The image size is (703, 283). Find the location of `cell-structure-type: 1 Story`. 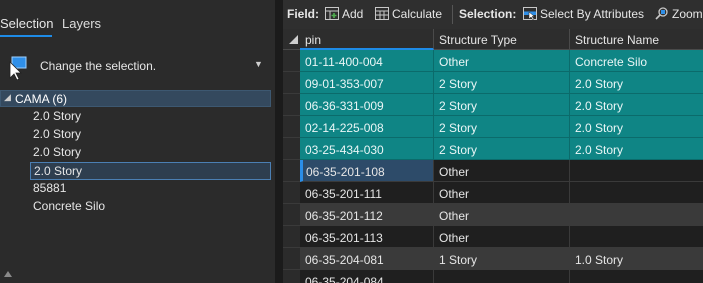

cell-structure-type: 1 Story is located at coordinates (502, 259).